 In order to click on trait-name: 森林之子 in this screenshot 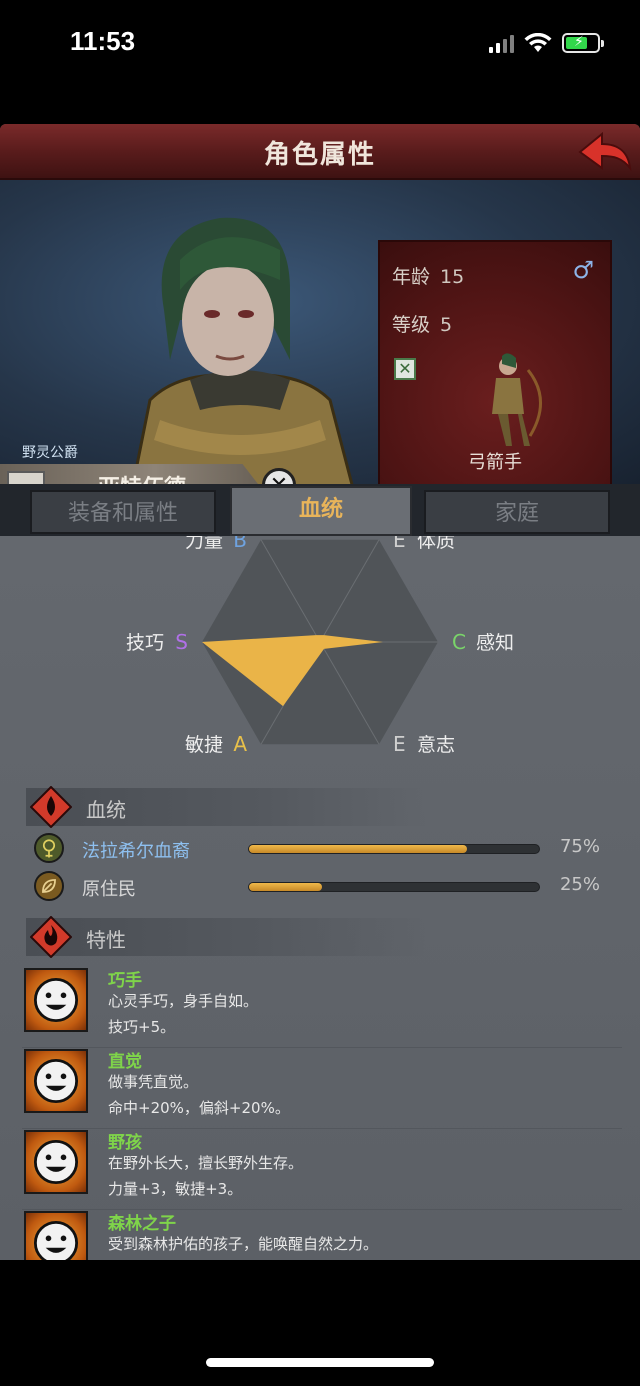, I will do `click(142, 1224)`.